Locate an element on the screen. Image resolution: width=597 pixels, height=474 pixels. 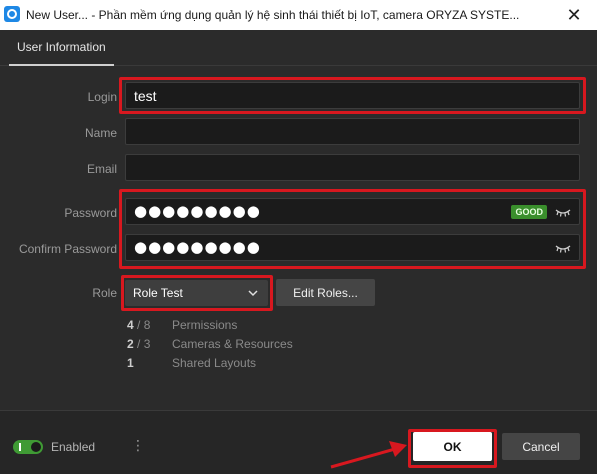
tab-user-information: User Information is located at coordinates (61, 48).